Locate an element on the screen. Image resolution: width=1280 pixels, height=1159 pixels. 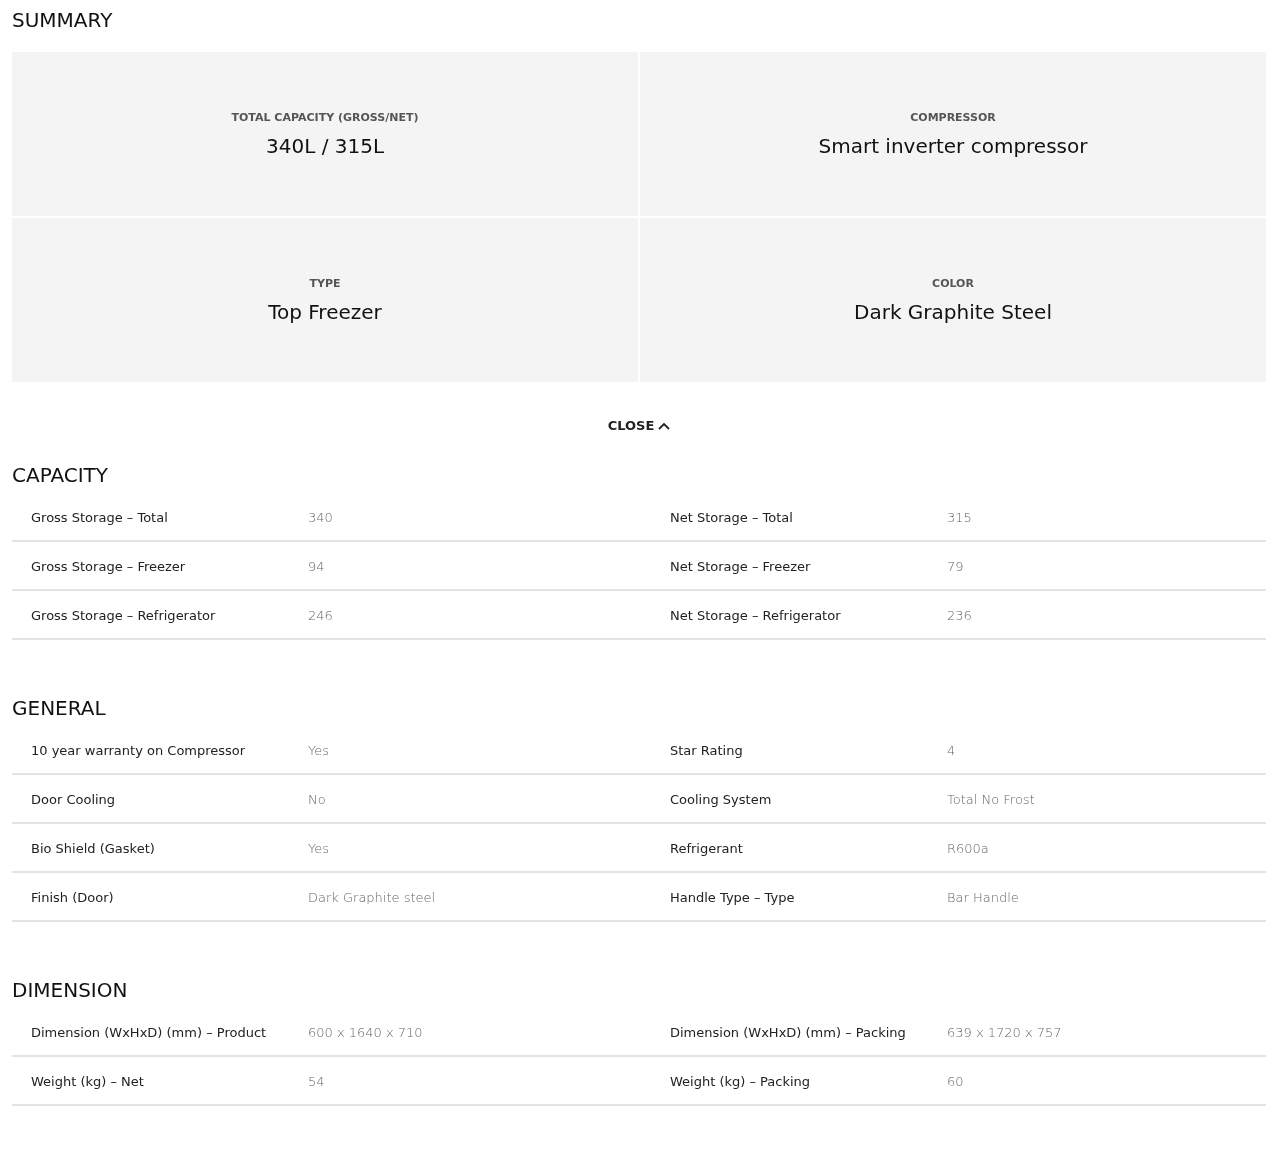
spec-value: 639 x 1720 x 757 is located at coordinates (1004, 1032).